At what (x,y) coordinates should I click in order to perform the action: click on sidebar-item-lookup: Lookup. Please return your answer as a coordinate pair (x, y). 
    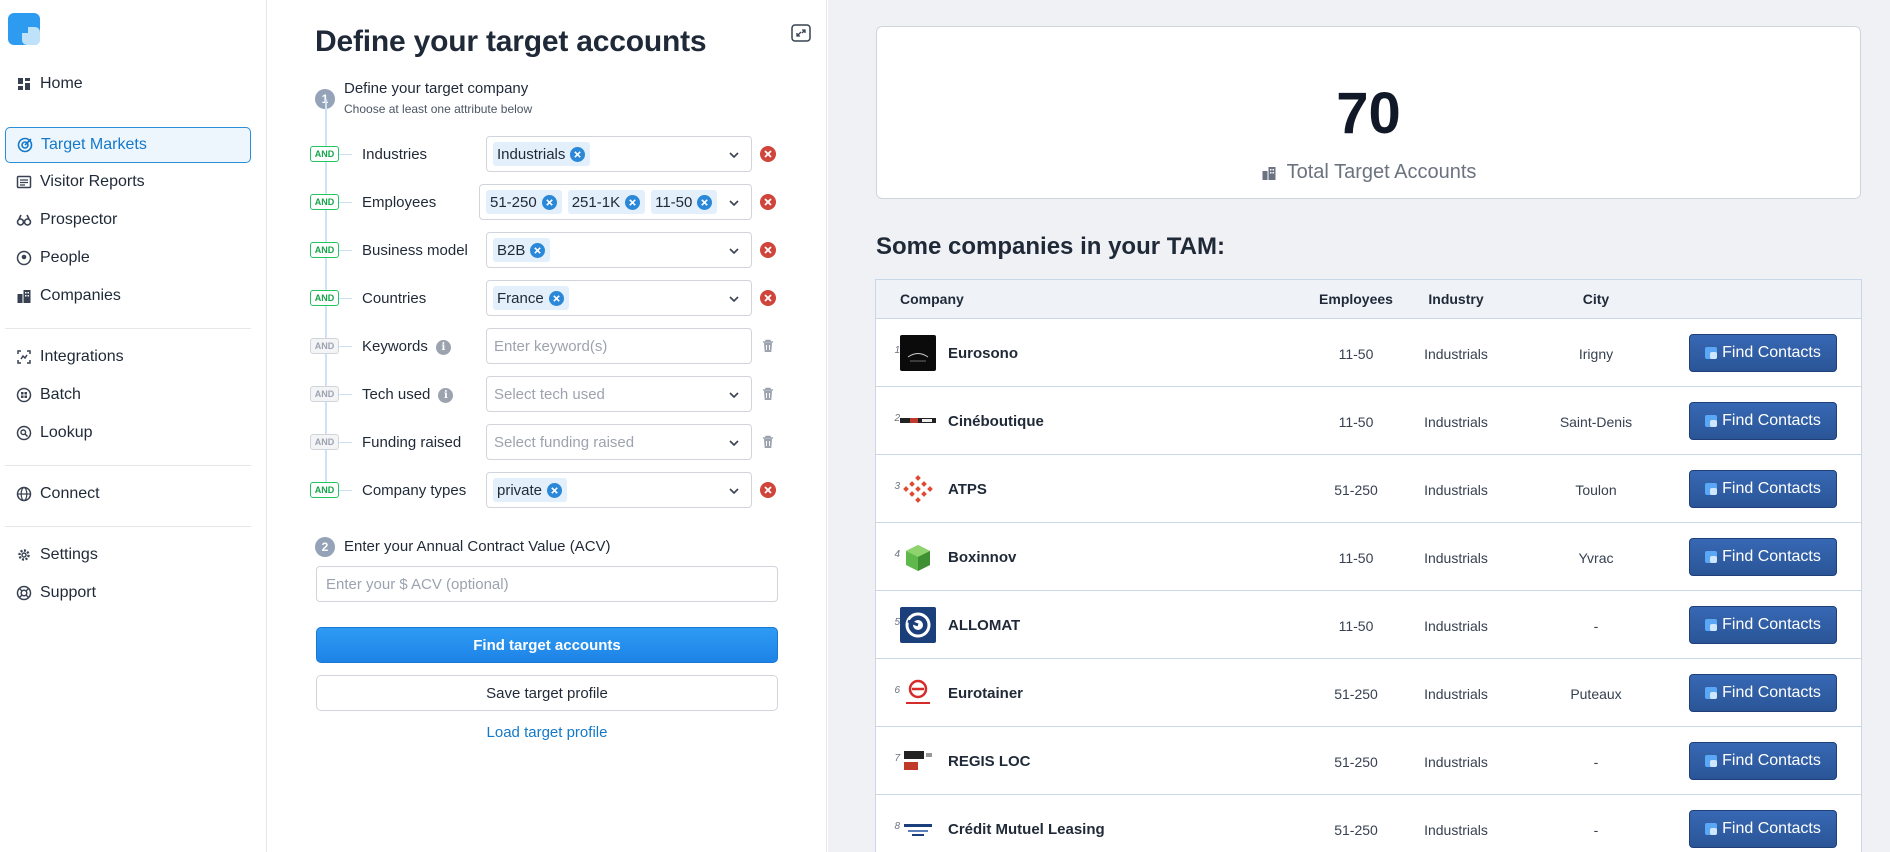
    Looking at the image, I should click on (128, 433).